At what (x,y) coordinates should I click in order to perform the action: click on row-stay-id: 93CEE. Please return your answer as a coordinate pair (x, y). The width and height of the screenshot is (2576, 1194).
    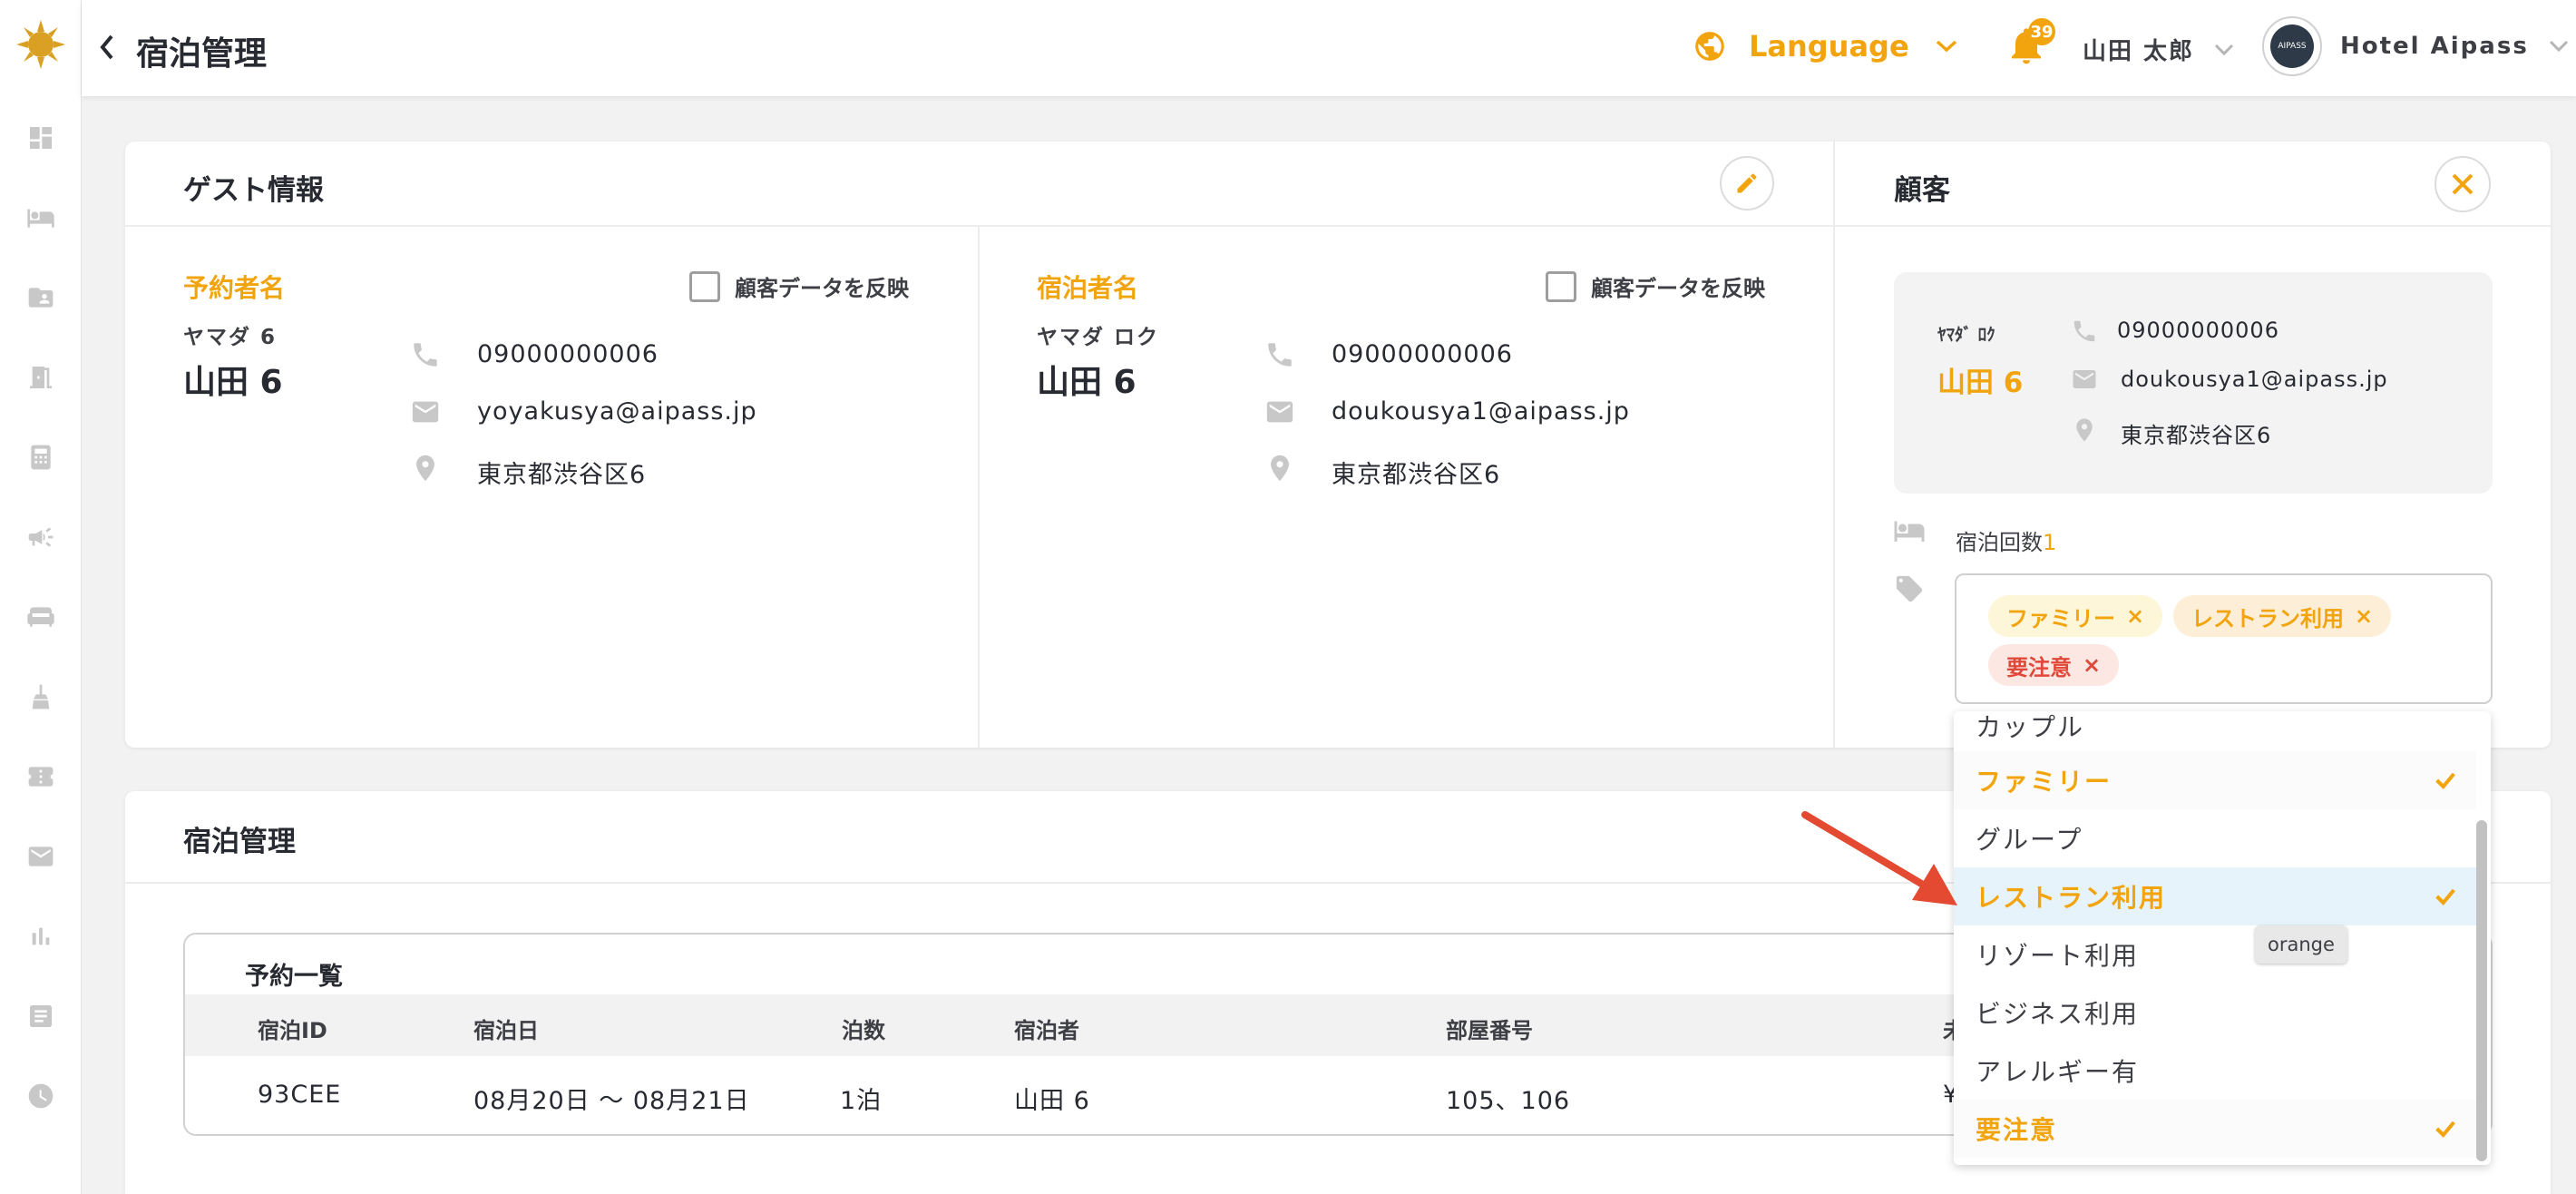
    Looking at the image, I should click on (300, 1095).